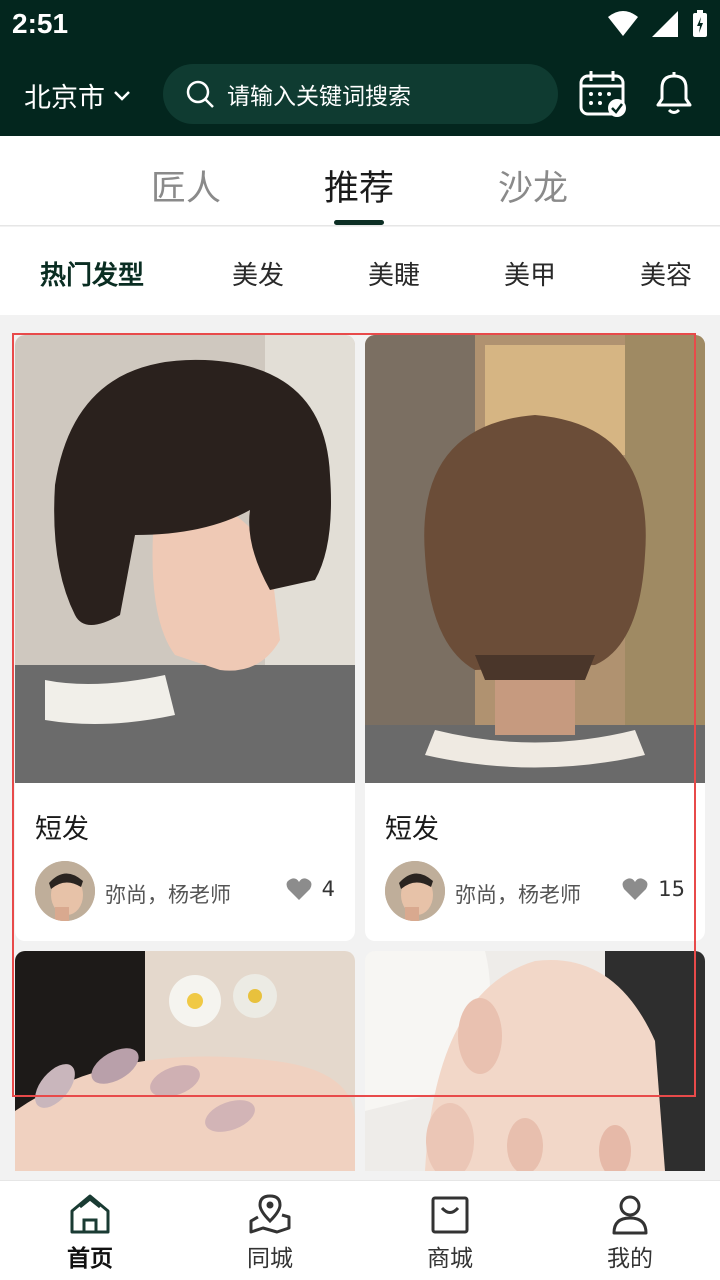 The height and width of the screenshot is (1280, 720). What do you see at coordinates (623, 23) in the screenshot?
I see `wifi-icon` at bounding box center [623, 23].